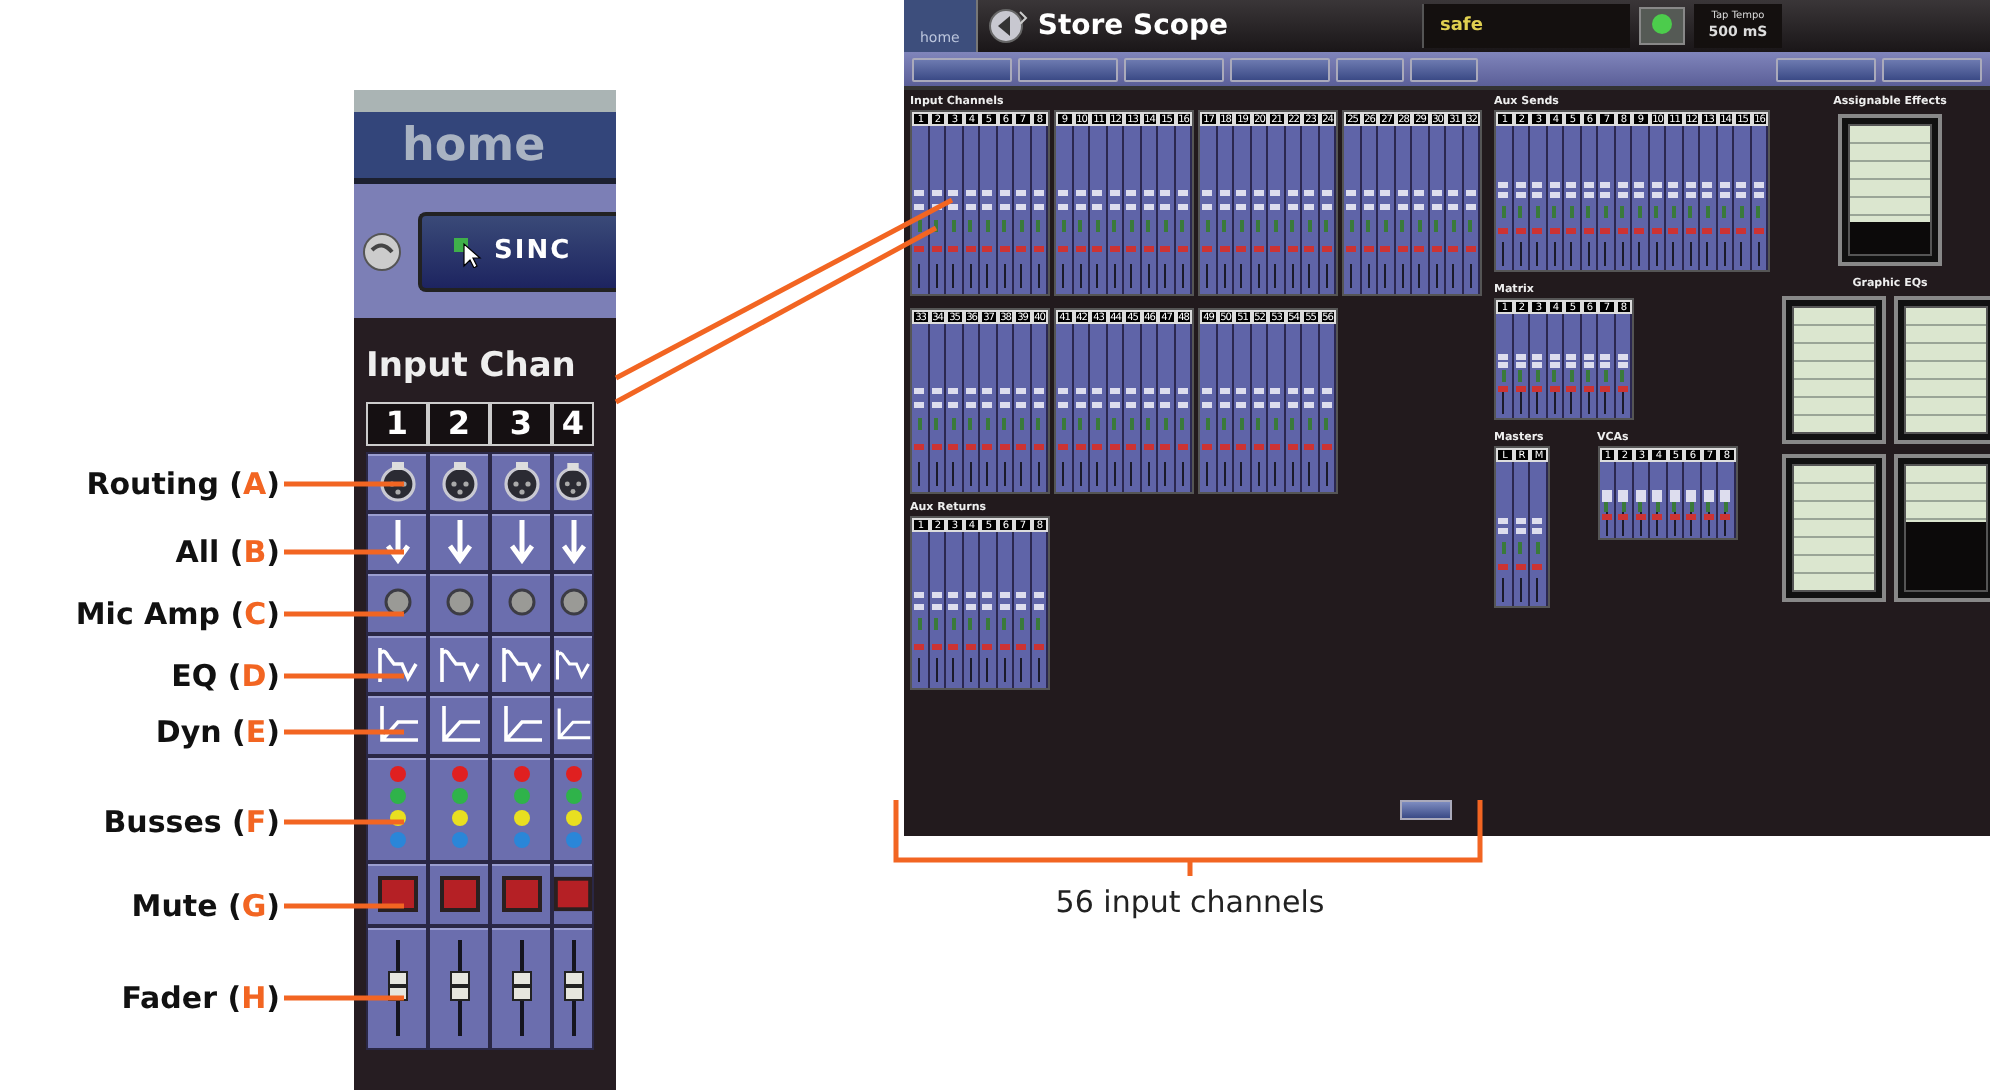 Image resolution: width=1990 pixels, height=1090 pixels. Describe the element at coordinates (1190, 903) in the screenshot. I see `figure-caption: 56 input channels` at that location.